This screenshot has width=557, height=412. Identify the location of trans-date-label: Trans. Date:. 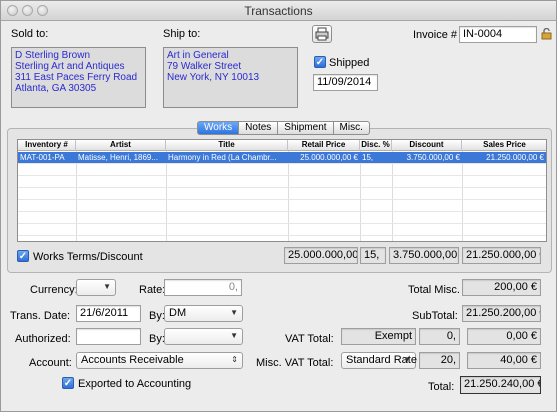
(40, 316).